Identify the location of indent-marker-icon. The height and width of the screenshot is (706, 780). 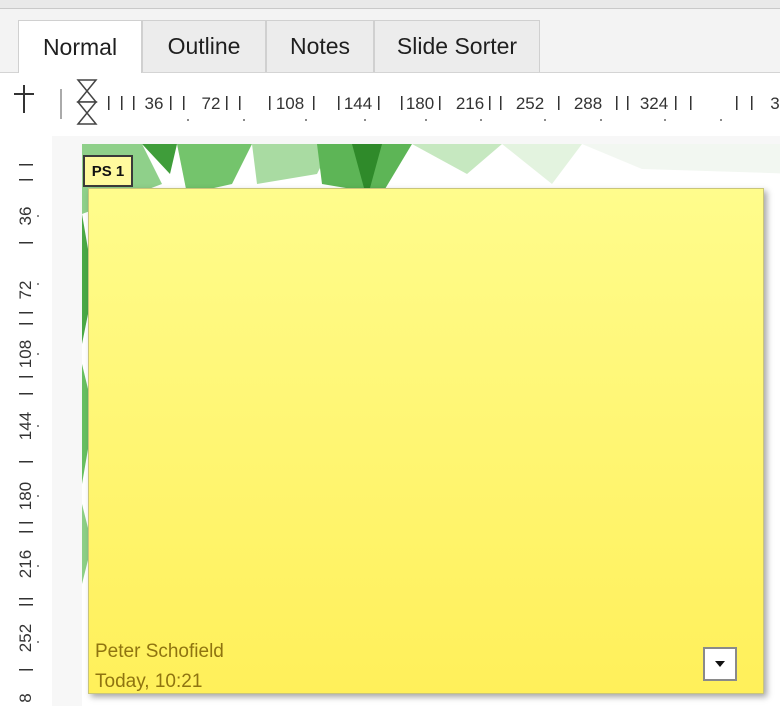
(79, 102).